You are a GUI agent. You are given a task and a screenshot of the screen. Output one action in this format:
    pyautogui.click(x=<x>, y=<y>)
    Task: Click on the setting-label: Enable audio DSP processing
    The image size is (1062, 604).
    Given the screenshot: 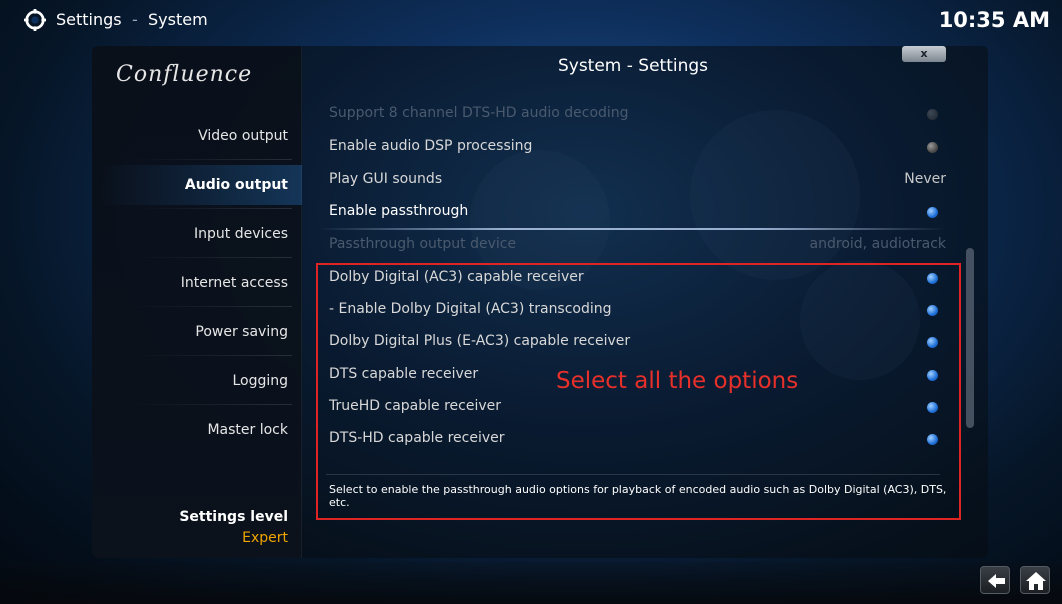 What is the action you would take?
    pyautogui.click(x=431, y=146)
    